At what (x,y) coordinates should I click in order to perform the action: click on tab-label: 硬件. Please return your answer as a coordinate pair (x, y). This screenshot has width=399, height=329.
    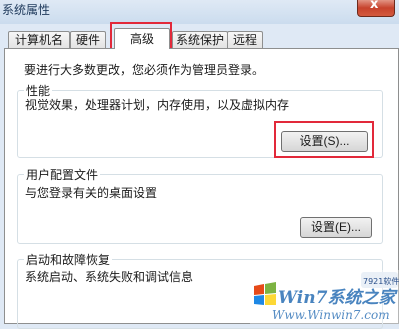
    Looking at the image, I should click on (87, 40).